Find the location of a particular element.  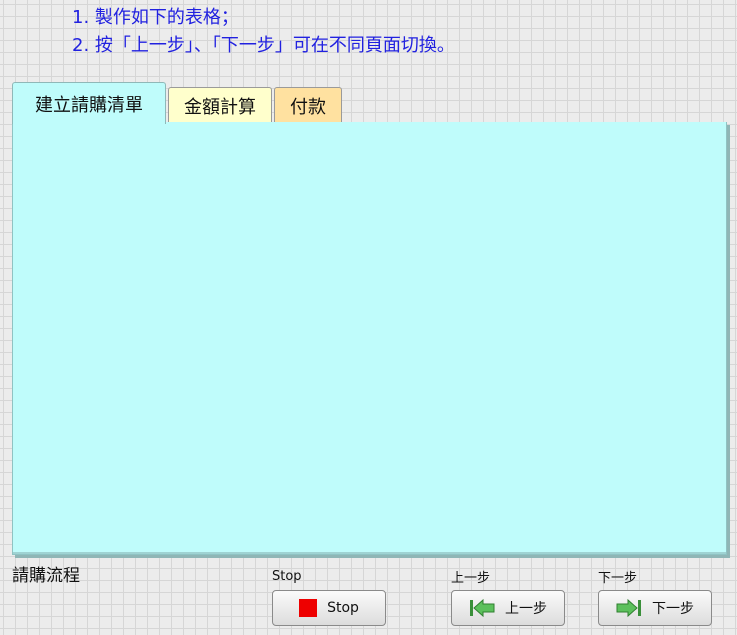

next-caption: 下一步 is located at coordinates (618, 578).